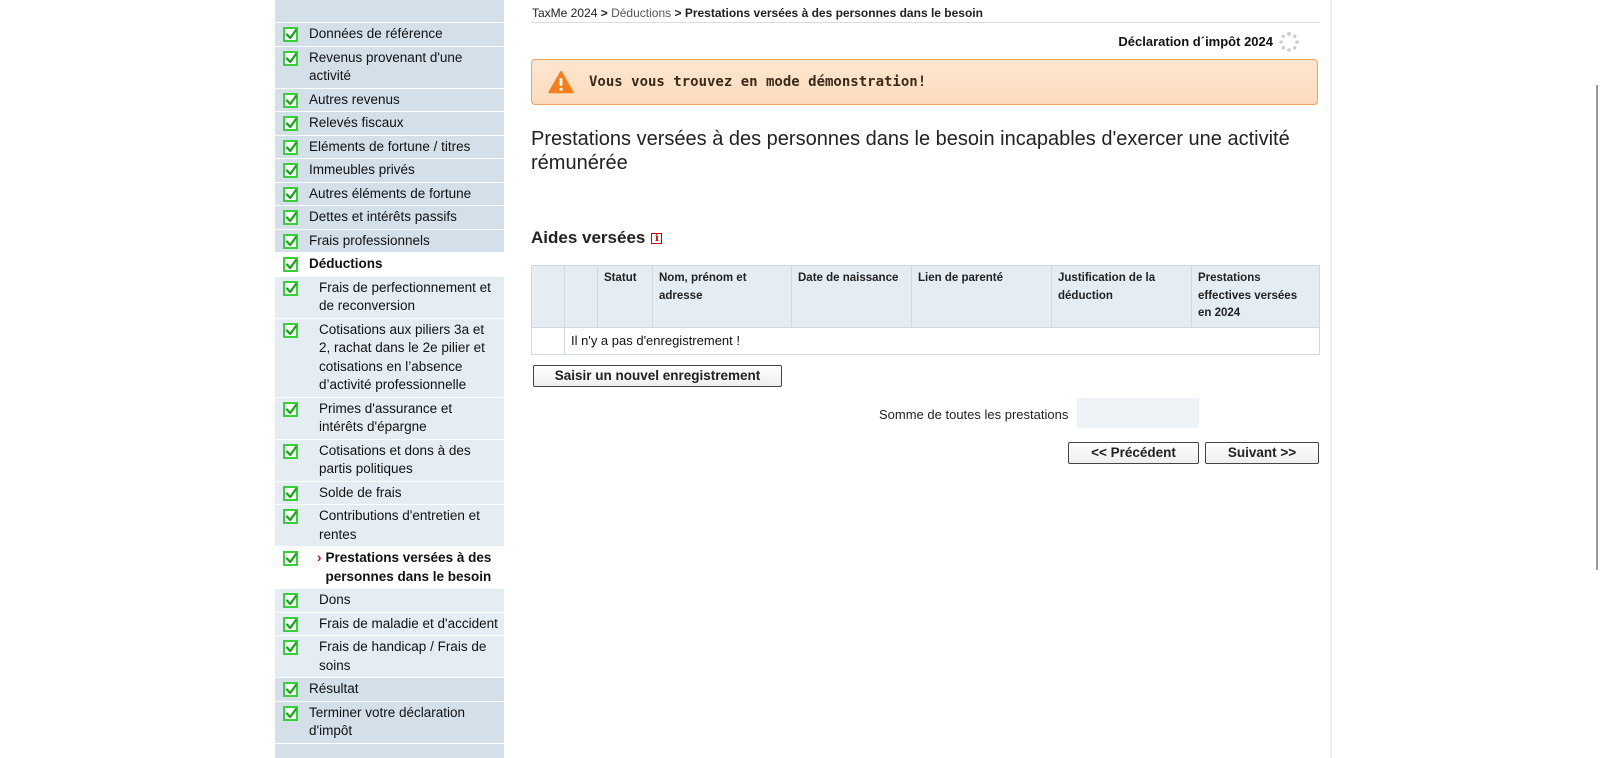 The height and width of the screenshot is (758, 1600). I want to click on sidebar-item-label: Autres éléments de fortune, so click(390, 193).